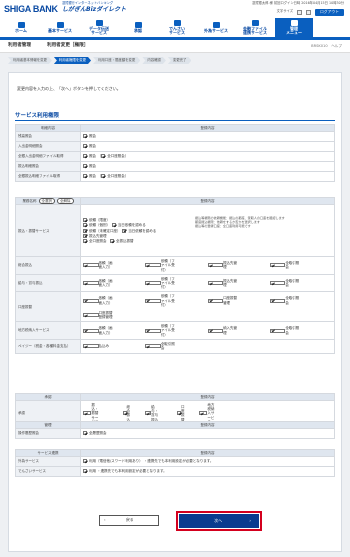 The height and width of the screenshot is (557, 350). I want to click on row-label: 口座振替, so click(48, 307).